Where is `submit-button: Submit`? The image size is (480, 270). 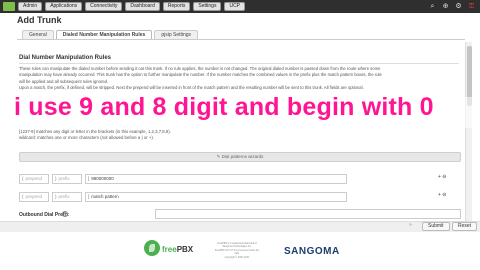 submit-button: Submit is located at coordinates (436, 226).